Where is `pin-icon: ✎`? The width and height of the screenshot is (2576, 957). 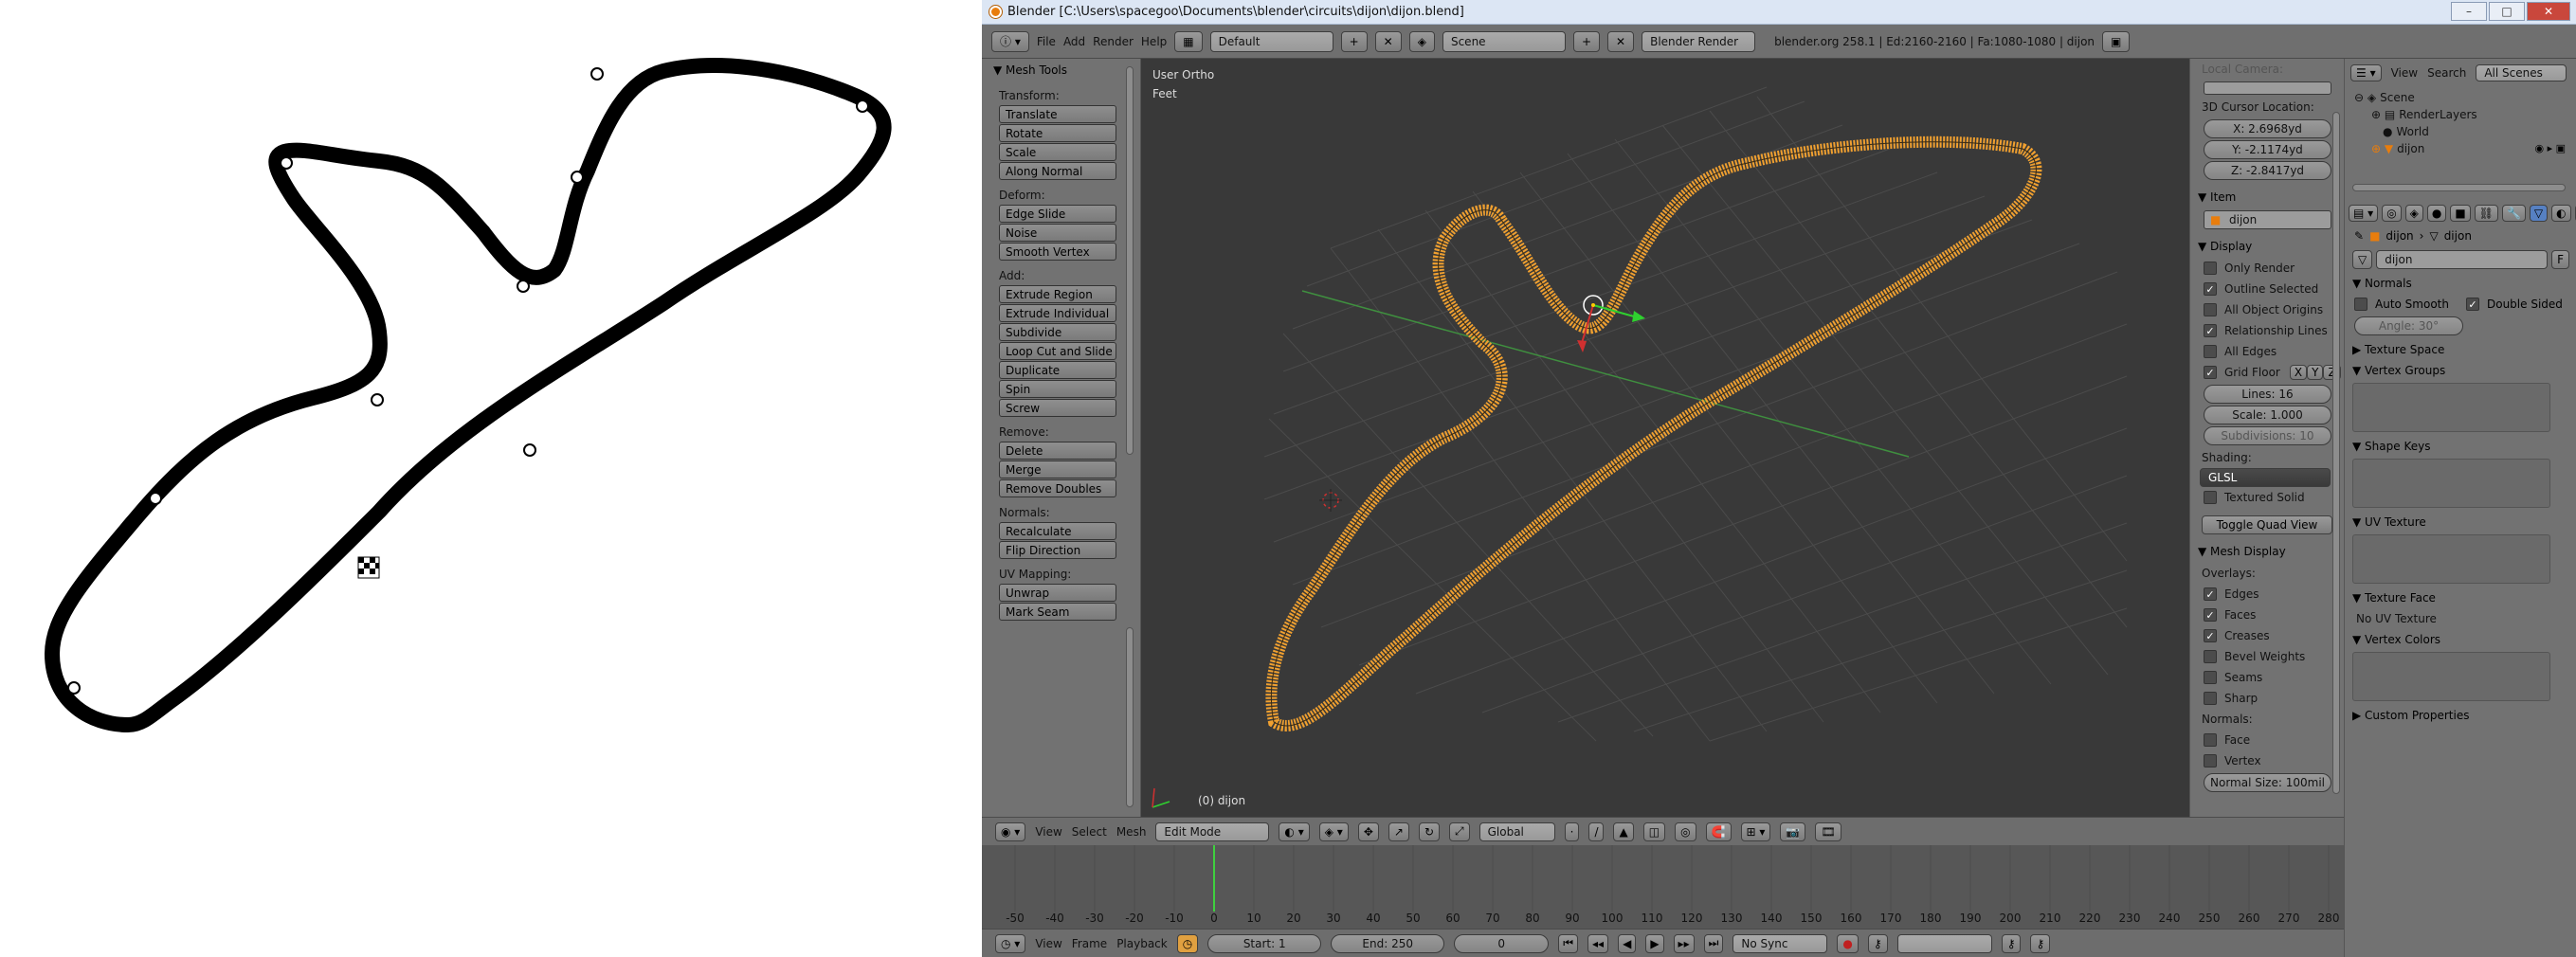 pin-icon: ✎ is located at coordinates (2359, 236).